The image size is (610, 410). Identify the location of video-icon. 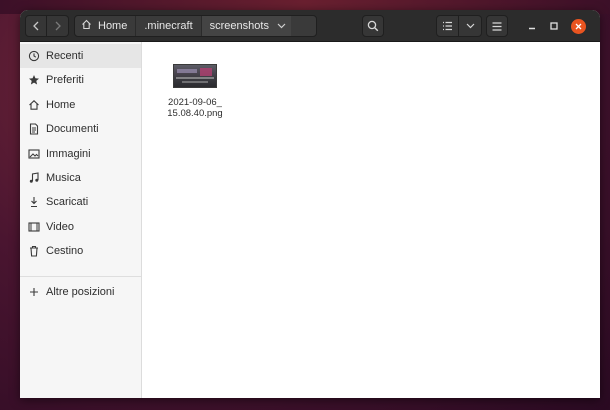
(34, 227).